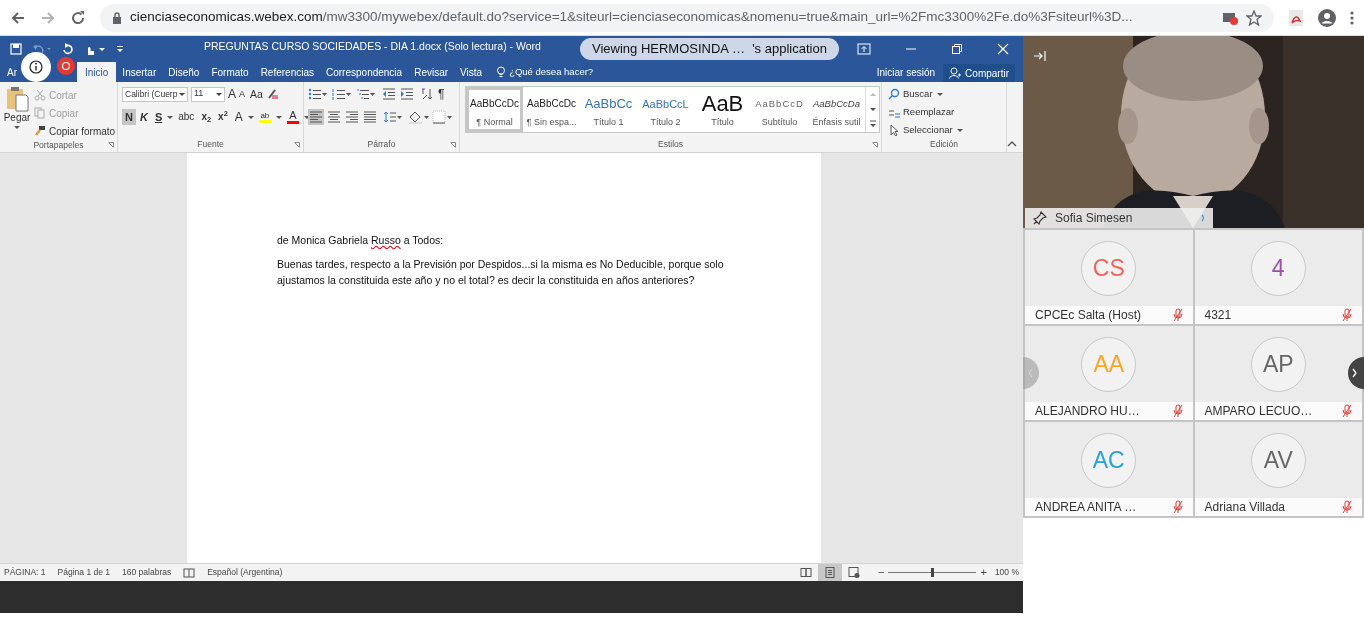  Describe the element at coordinates (906, 72) in the screenshot. I see `sign-in-link: Iniciar sesión` at that location.